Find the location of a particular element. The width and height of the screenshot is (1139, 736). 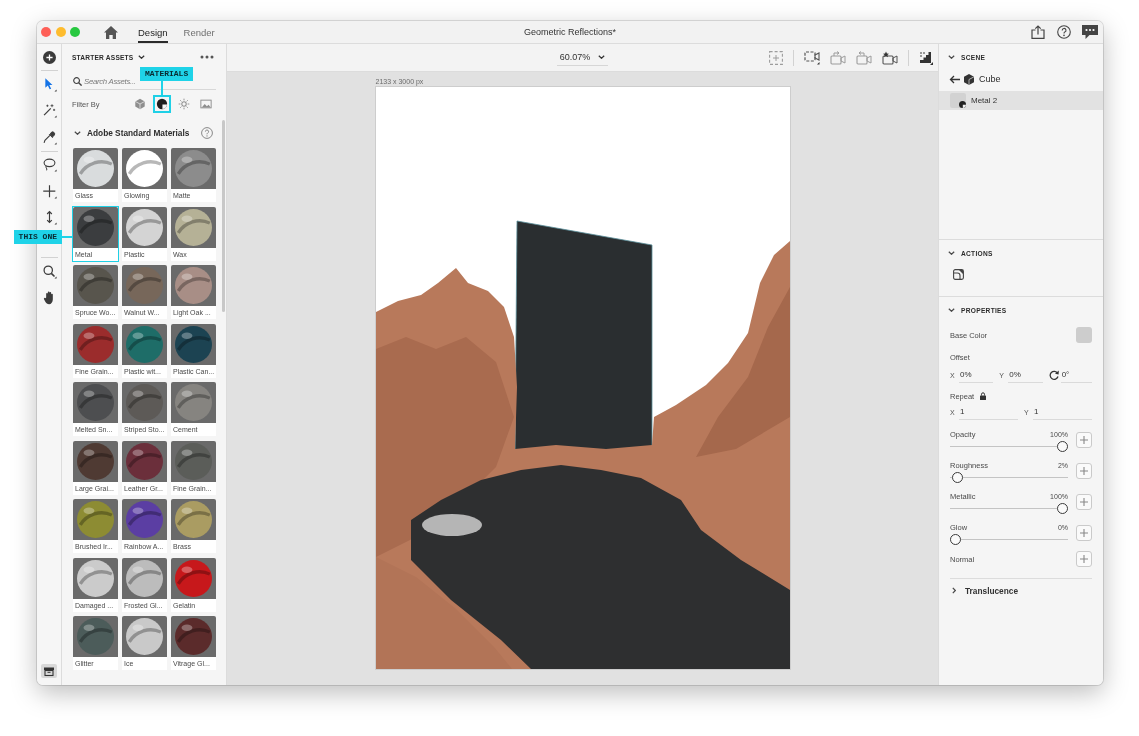

lasso-icon is located at coordinates (49, 165).